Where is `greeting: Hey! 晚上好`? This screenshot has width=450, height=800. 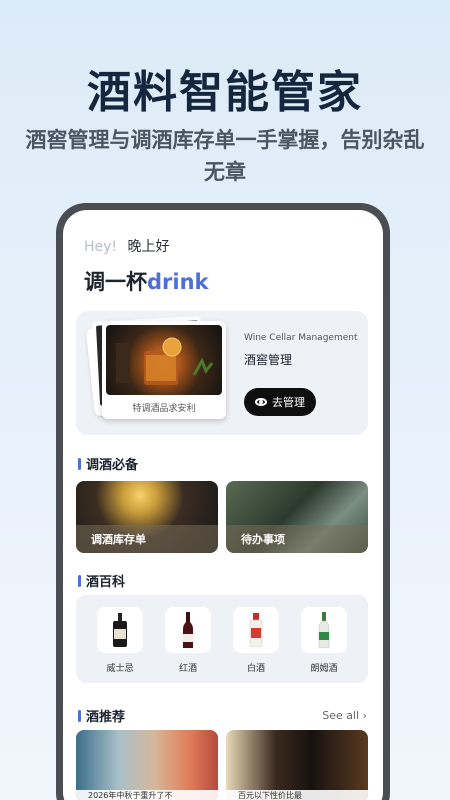 greeting: Hey! 晚上好 is located at coordinates (127, 246).